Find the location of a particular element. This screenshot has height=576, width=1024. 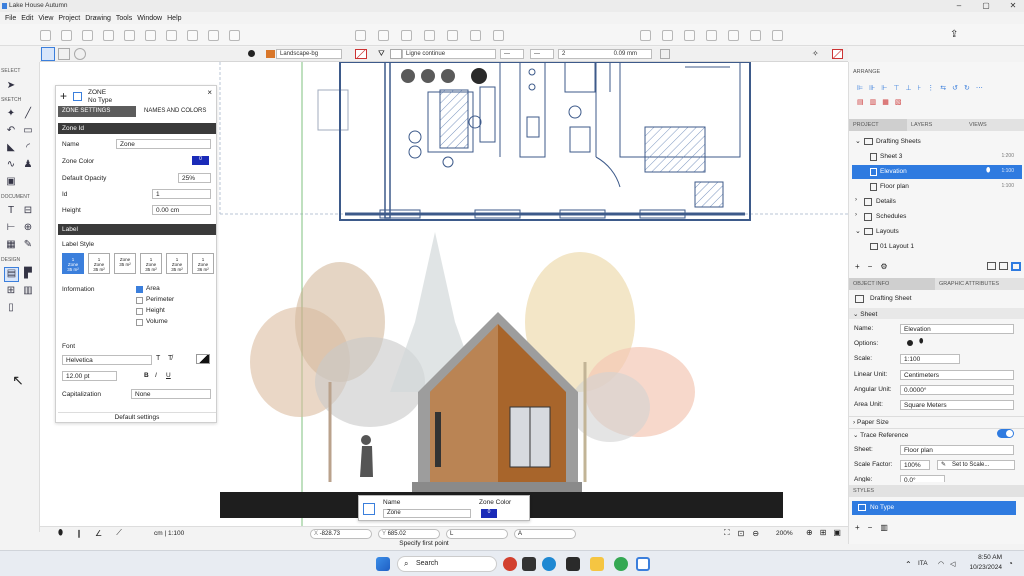

select-all-icon is located at coordinates (64, 54).